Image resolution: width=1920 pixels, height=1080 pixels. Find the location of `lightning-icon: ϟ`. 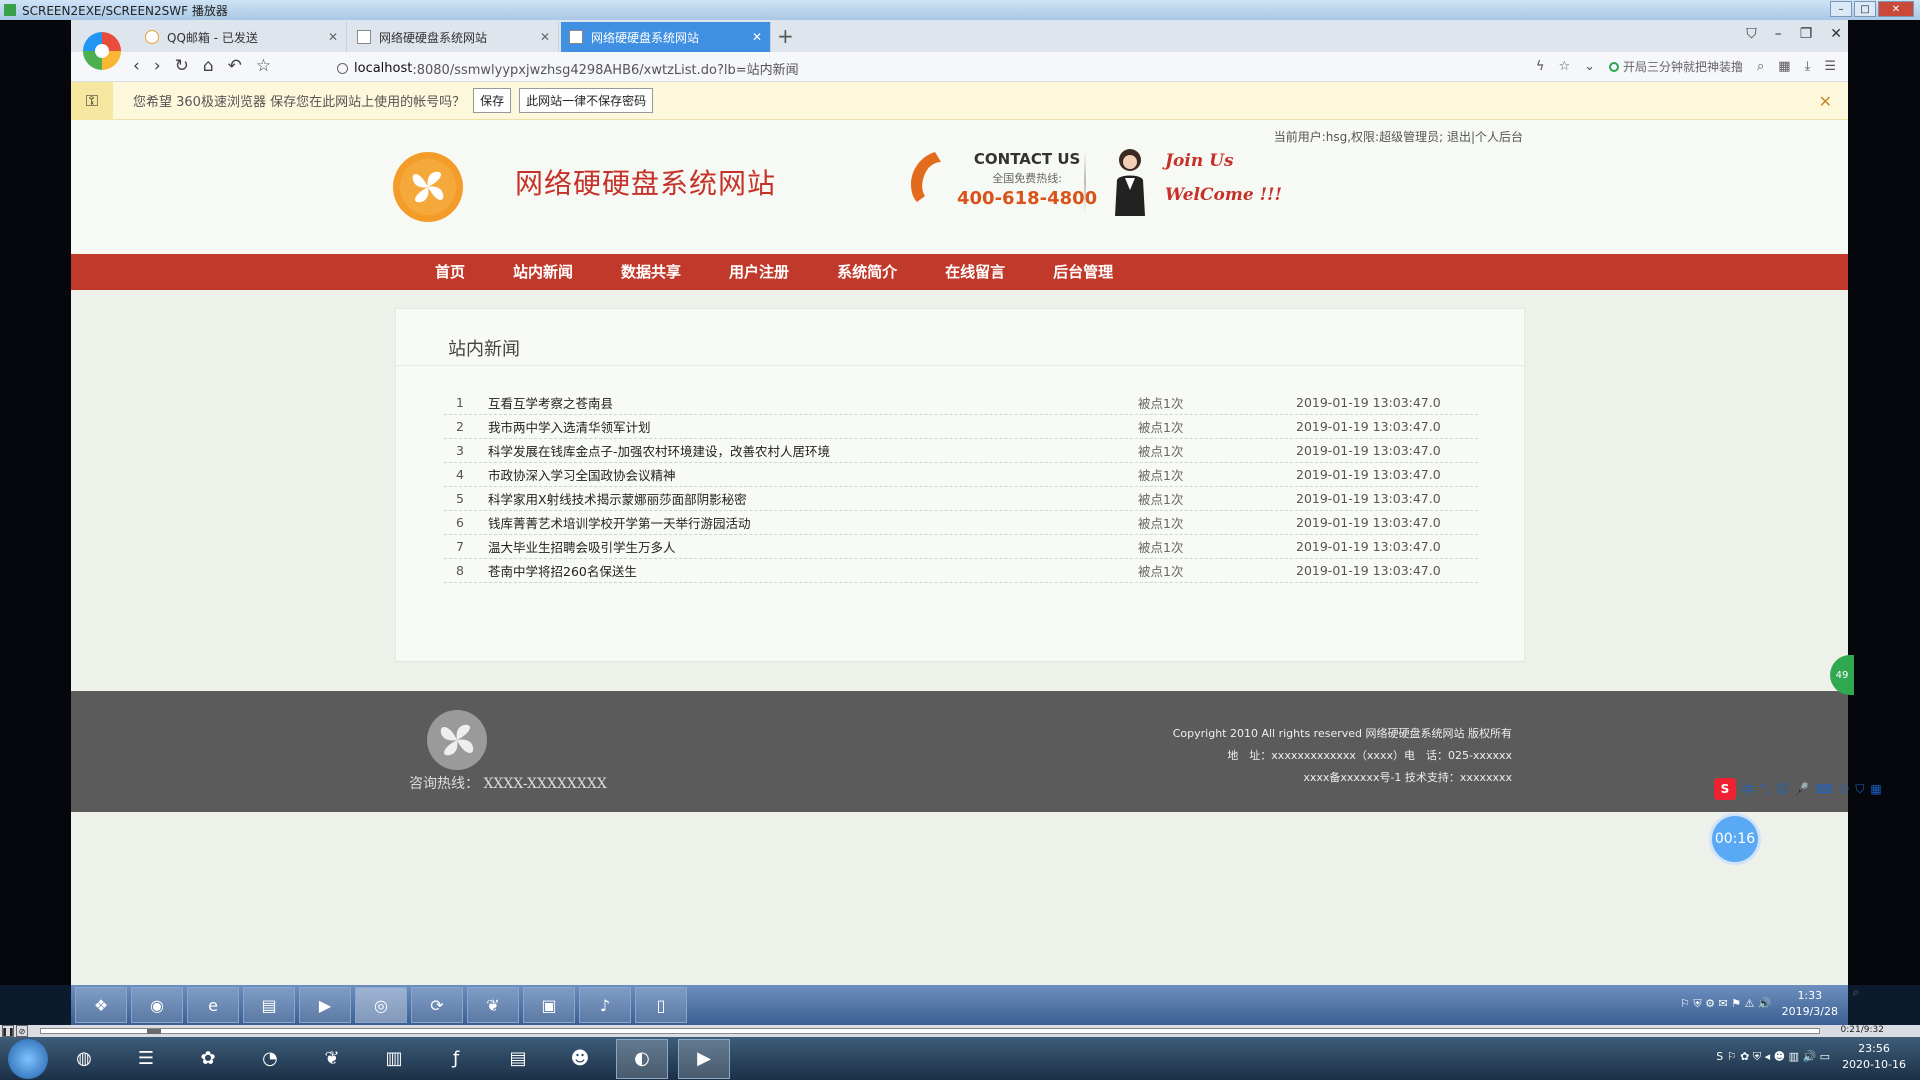

lightning-icon: ϟ is located at coordinates (1540, 66).